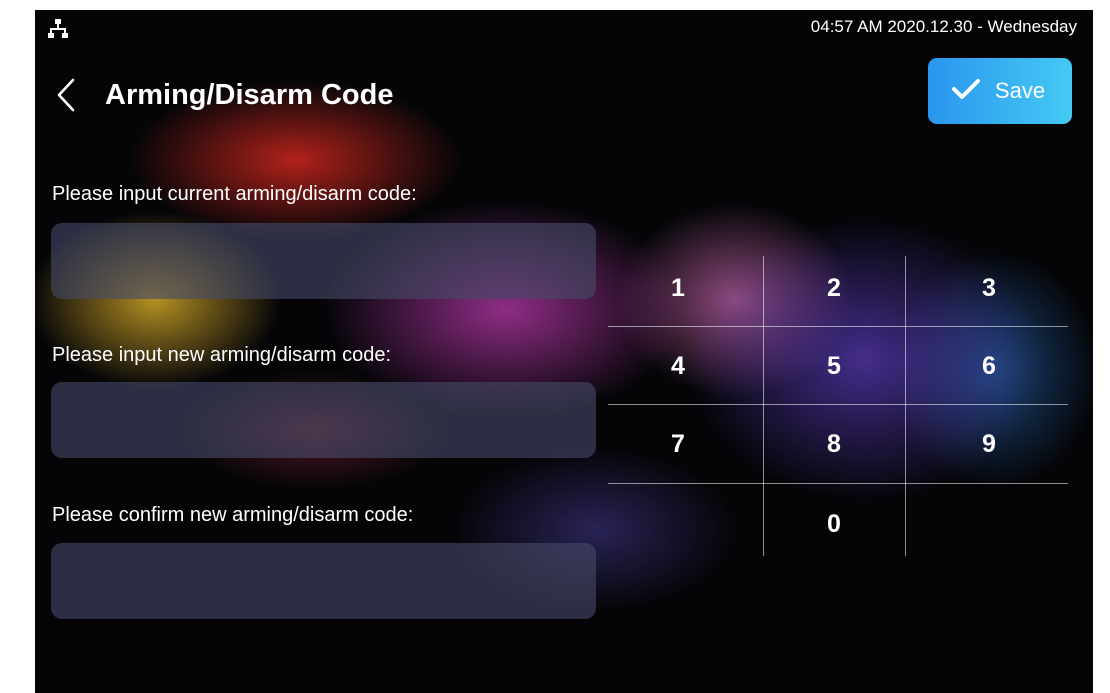 The image size is (1110, 693). What do you see at coordinates (678, 366) in the screenshot?
I see `keypad-key-4: 4` at bounding box center [678, 366].